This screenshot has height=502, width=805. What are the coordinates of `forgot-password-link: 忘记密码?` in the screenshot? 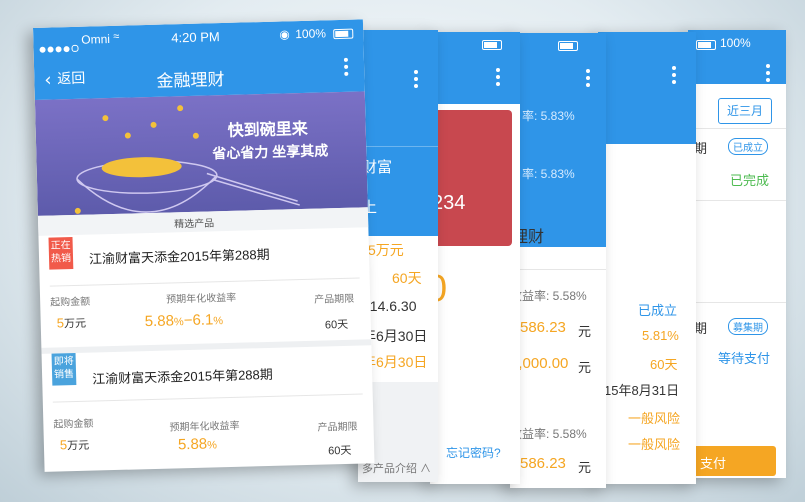 It's located at (473, 452).